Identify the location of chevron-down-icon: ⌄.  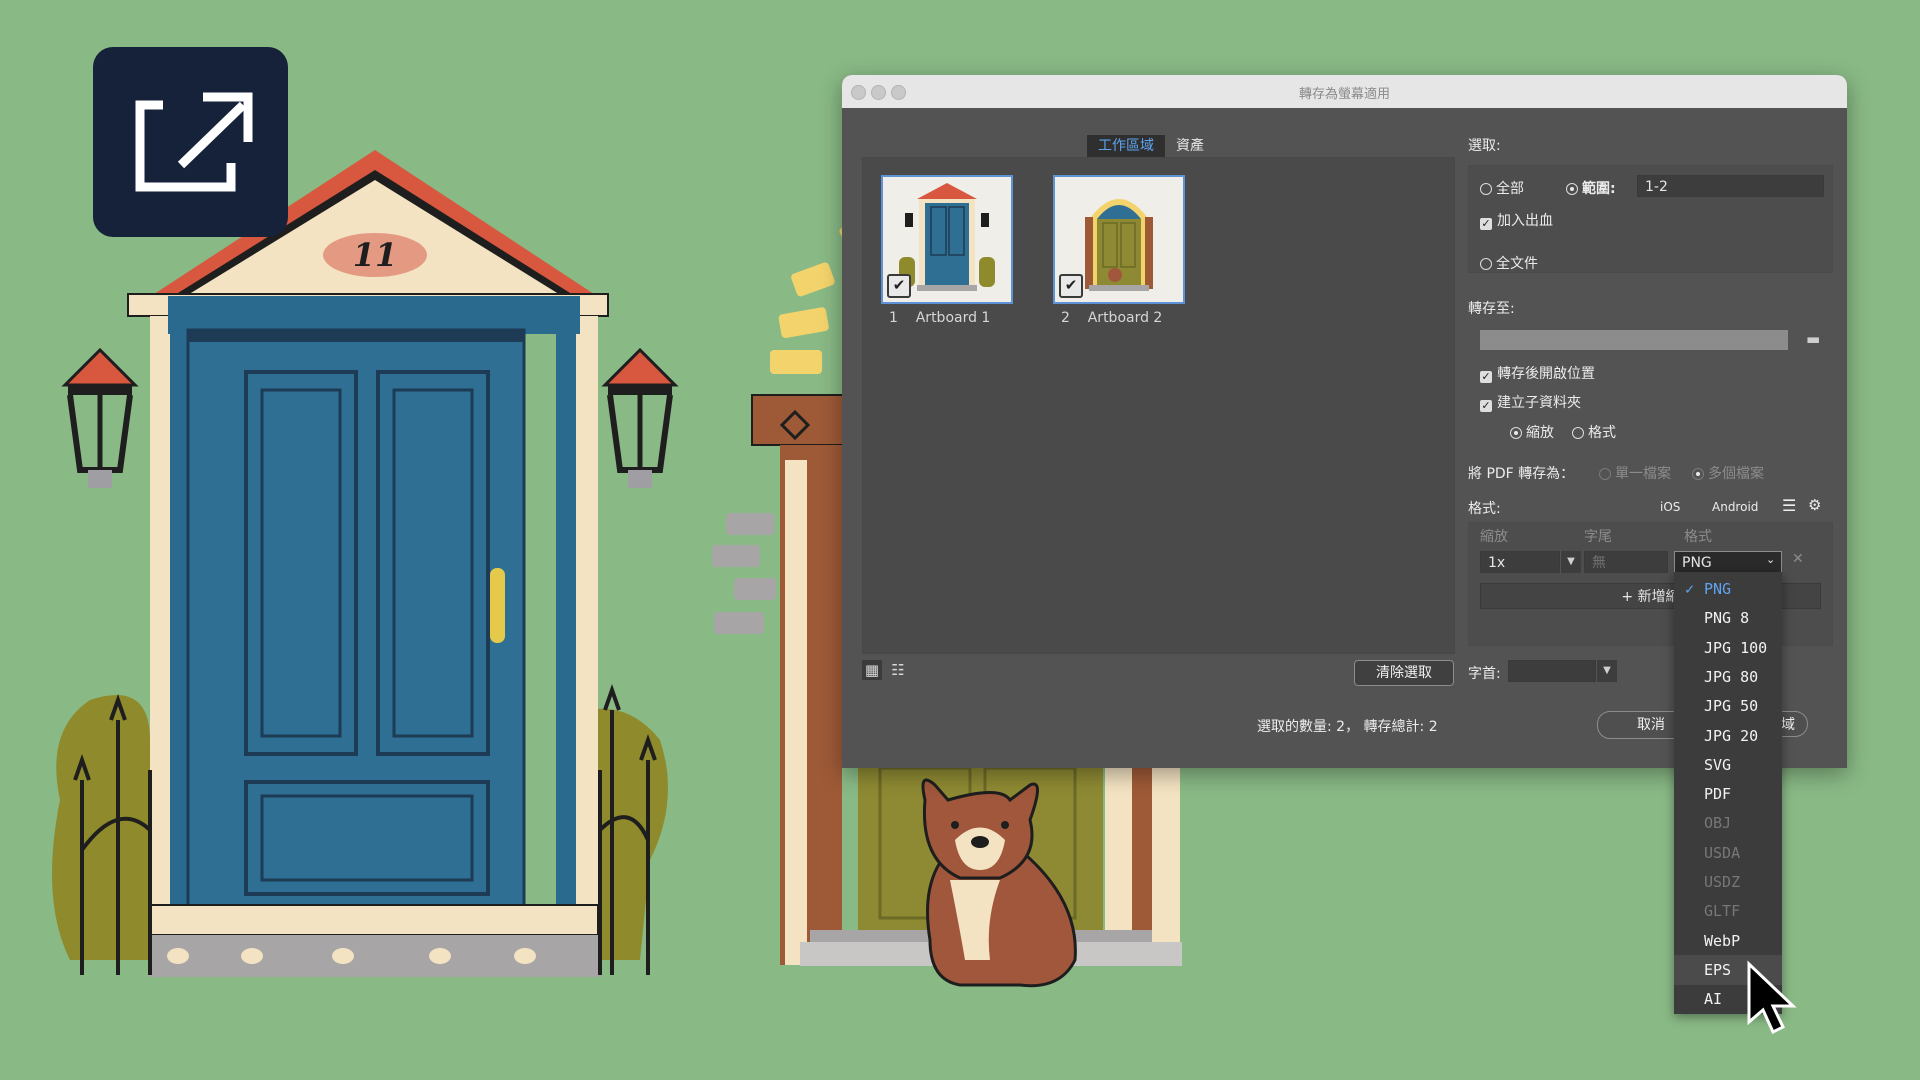
(1770, 559).